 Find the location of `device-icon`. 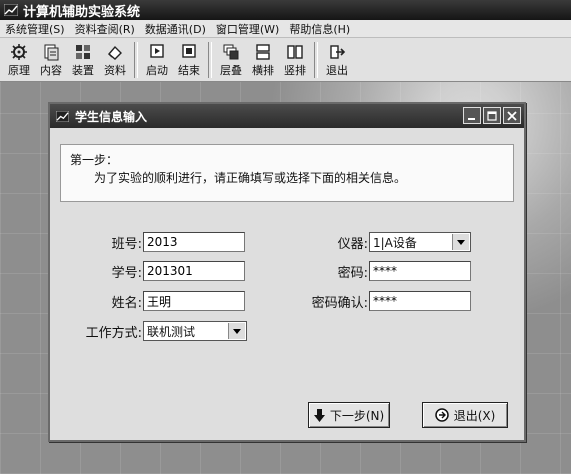

device-icon is located at coordinates (83, 52).